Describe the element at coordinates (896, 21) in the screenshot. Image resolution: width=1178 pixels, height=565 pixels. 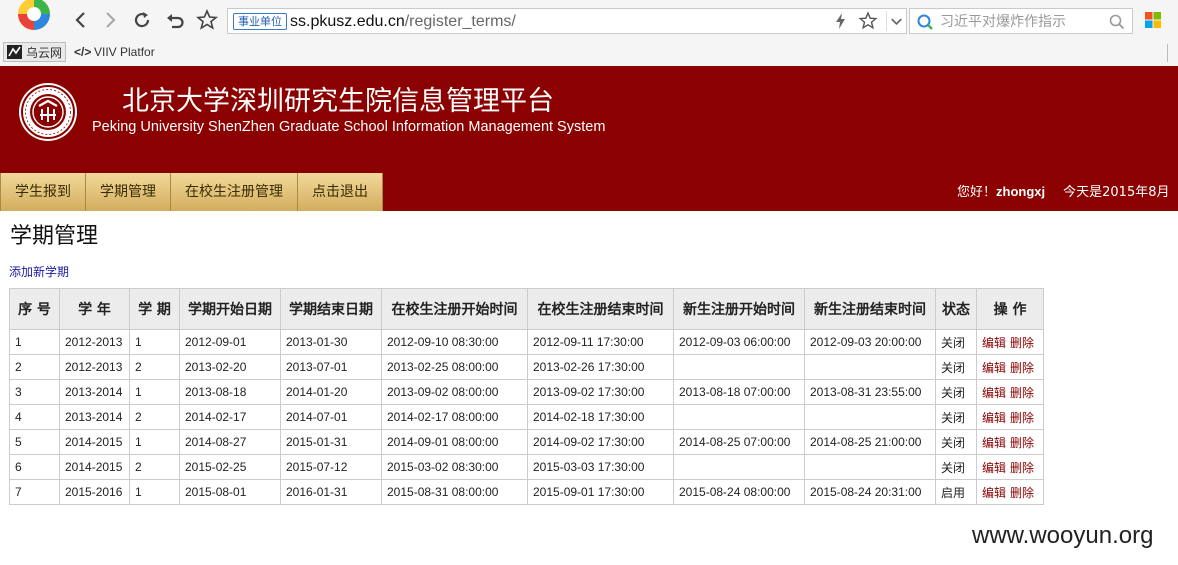
I see `chevron-down-icon` at that location.